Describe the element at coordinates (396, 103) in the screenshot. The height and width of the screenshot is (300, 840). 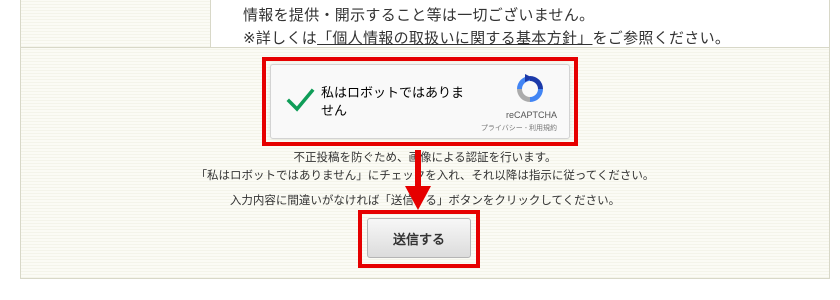
I see `recaptcha-label: 私はロボットではありません` at that location.